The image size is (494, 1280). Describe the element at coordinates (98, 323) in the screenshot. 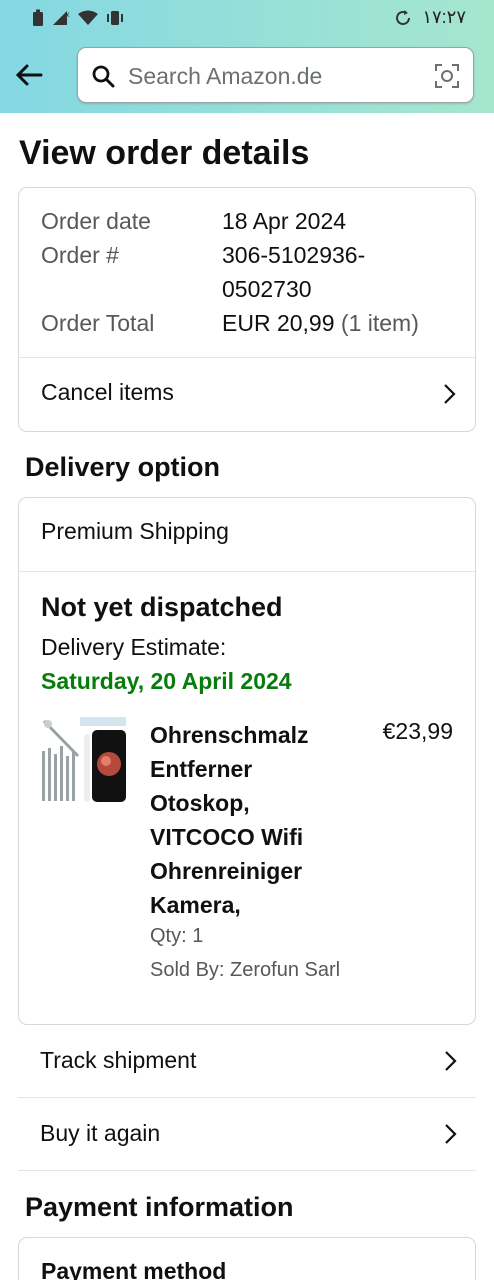

I see `order-total-label: Order Total` at that location.